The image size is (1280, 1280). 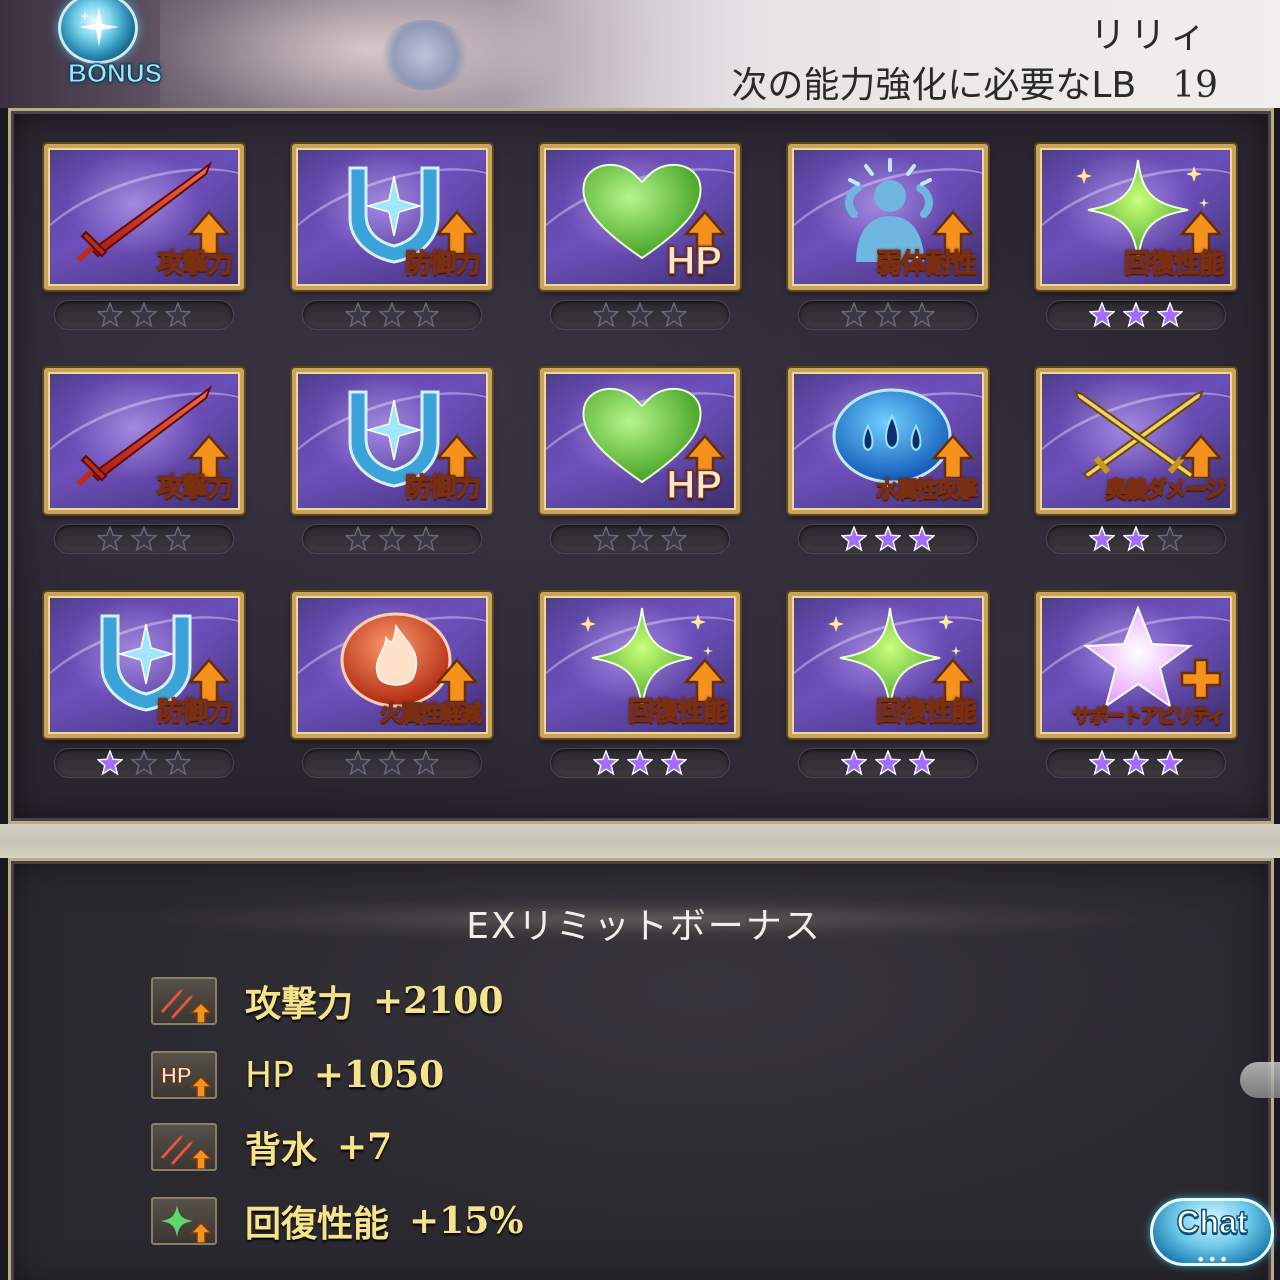 I want to click on limit-bonus-cell: 弱体耐性, so click(x=888, y=239).